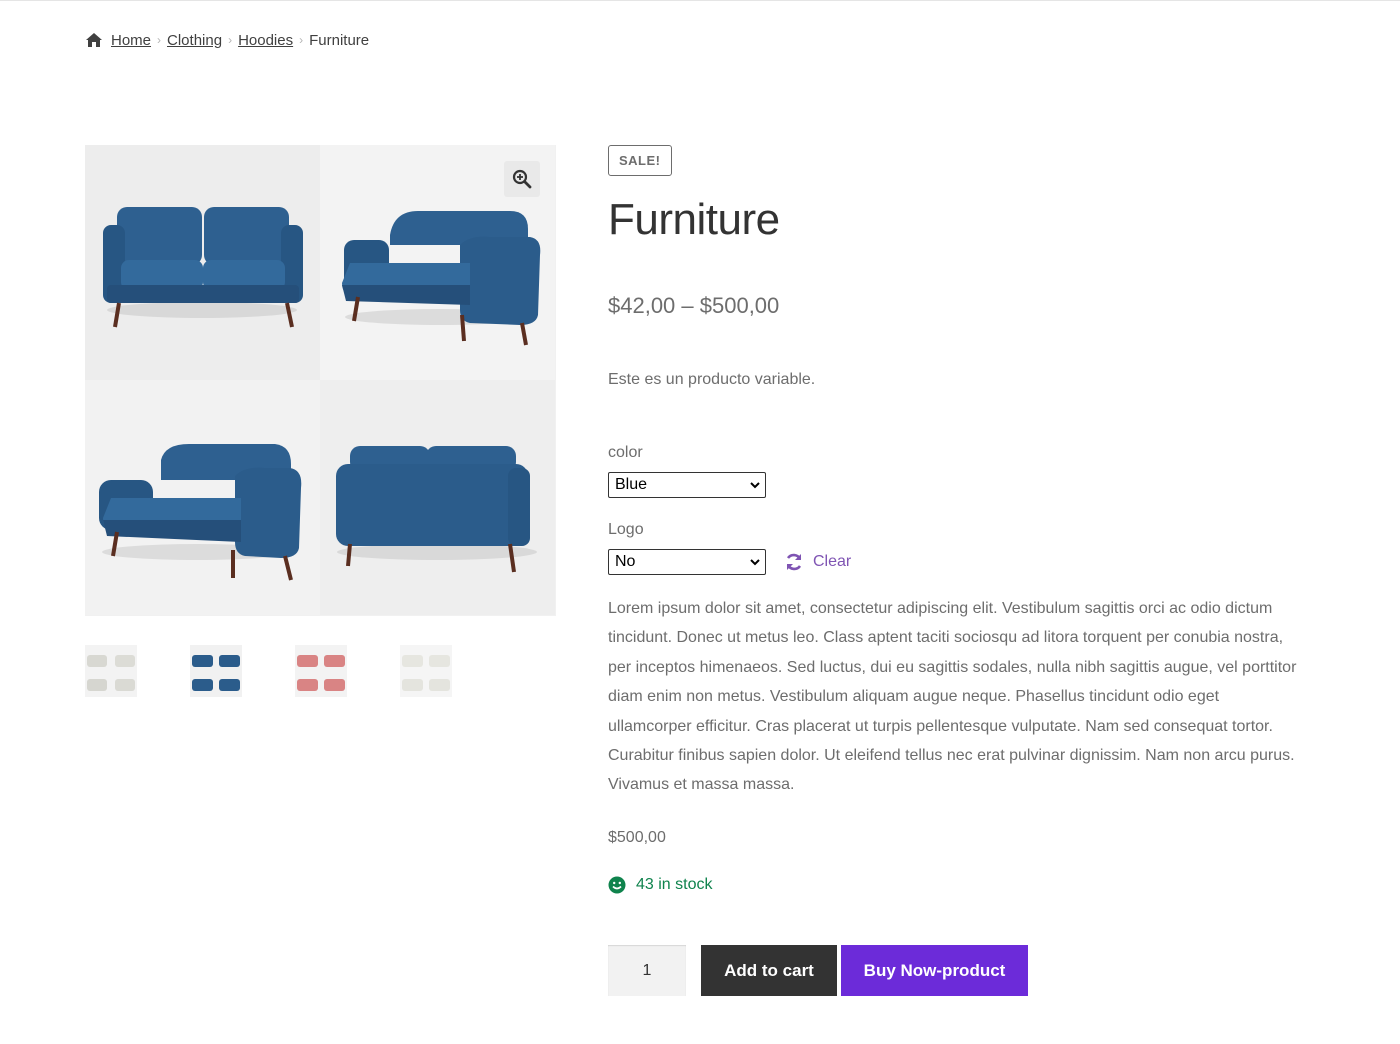 The height and width of the screenshot is (1044, 1400). What do you see at coordinates (265, 40) in the screenshot?
I see `breadcrumb-hoodies-link: Hoodies` at bounding box center [265, 40].